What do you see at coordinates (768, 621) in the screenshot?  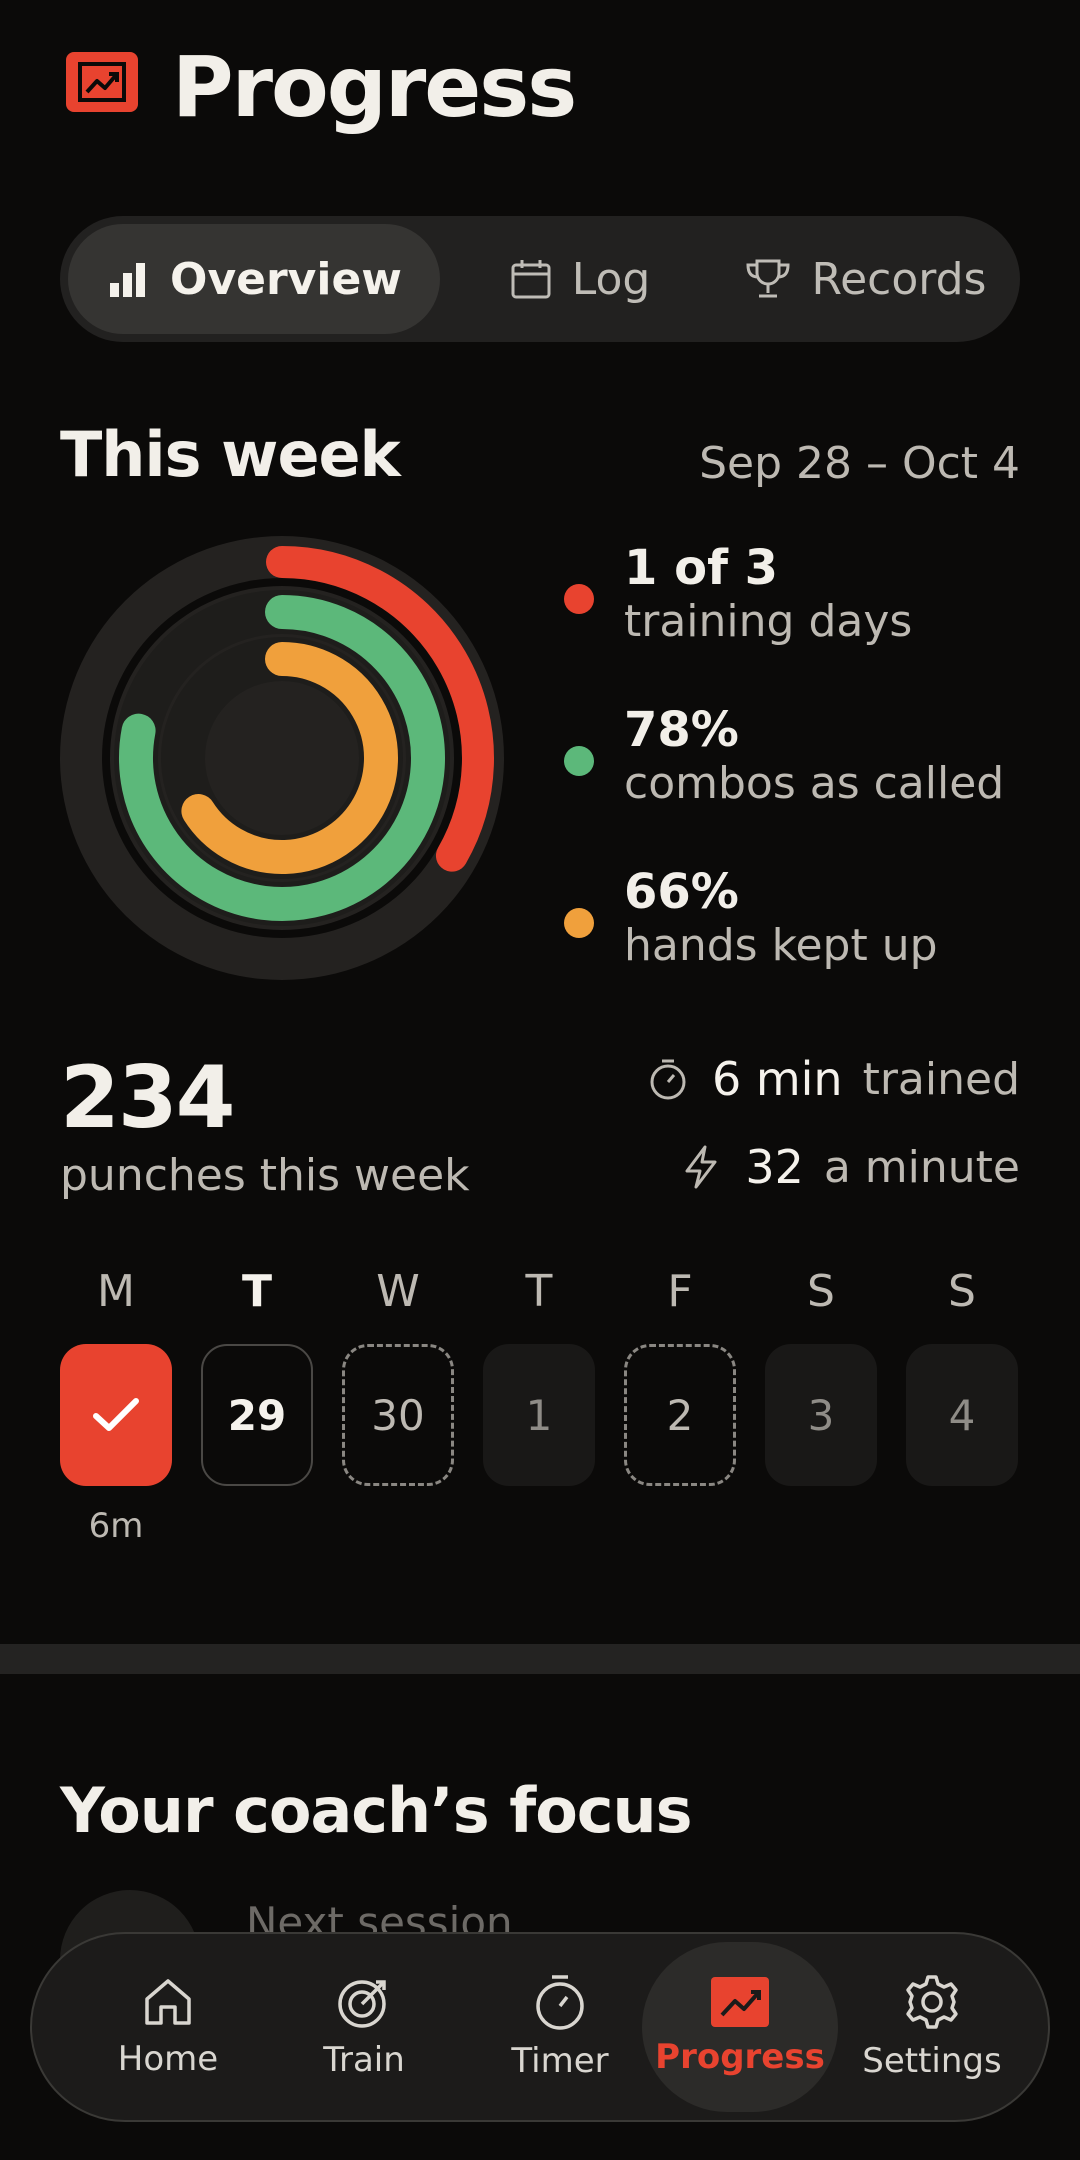 I see `training-days-label: training days` at bounding box center [768, 621].